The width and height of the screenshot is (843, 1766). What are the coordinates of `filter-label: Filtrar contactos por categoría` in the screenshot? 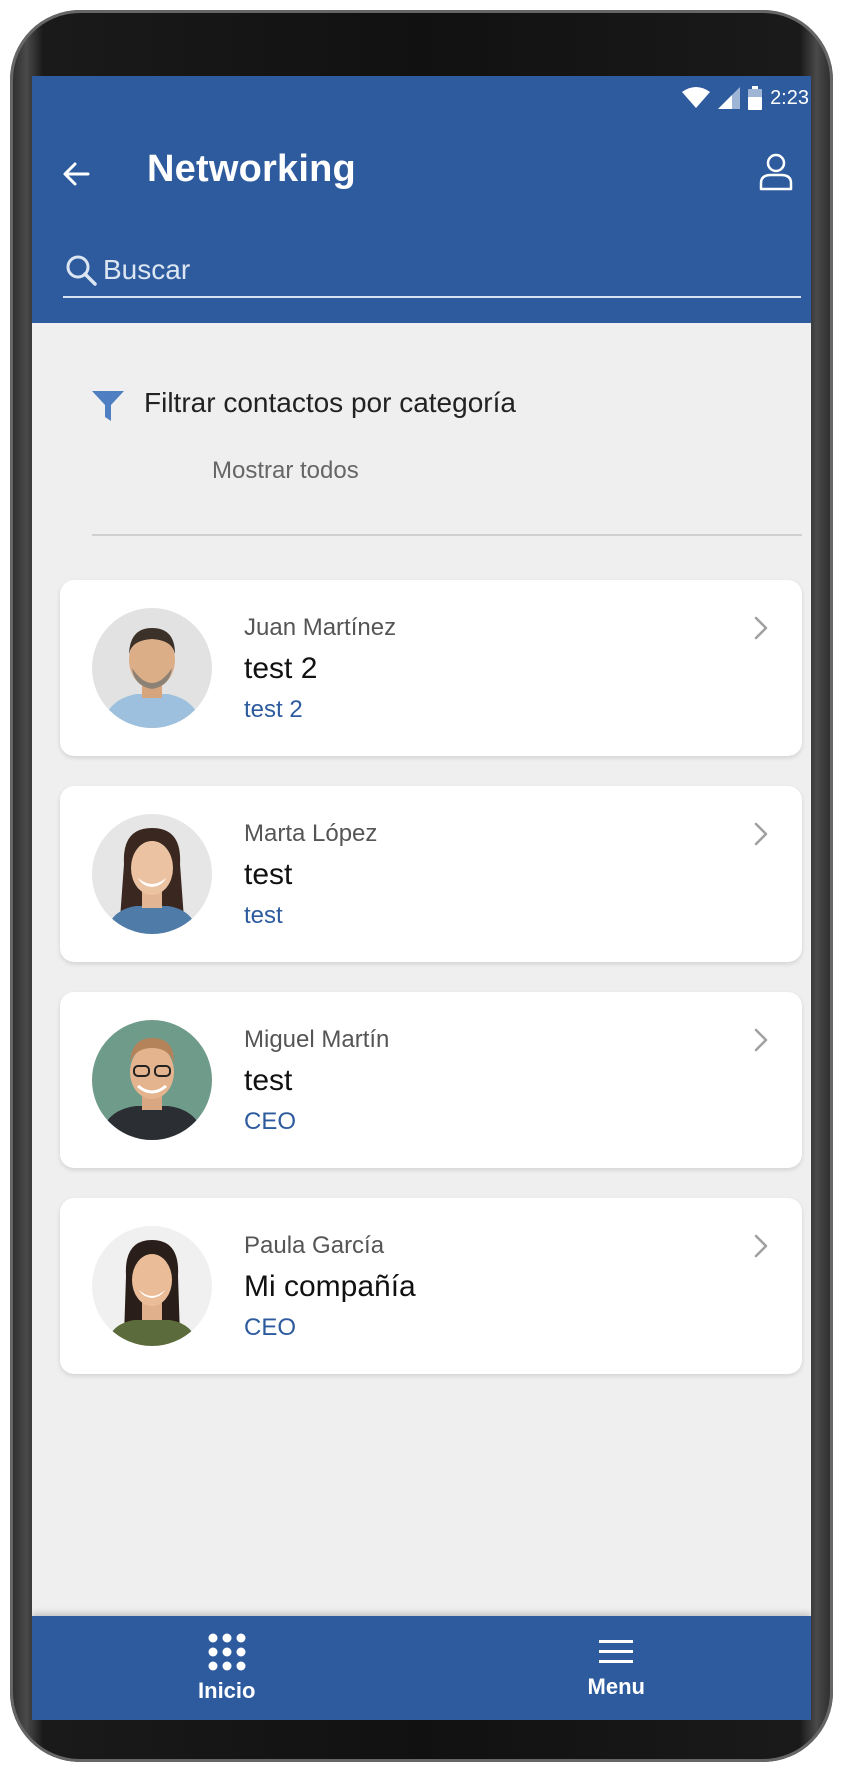 It's located at (330, 402).